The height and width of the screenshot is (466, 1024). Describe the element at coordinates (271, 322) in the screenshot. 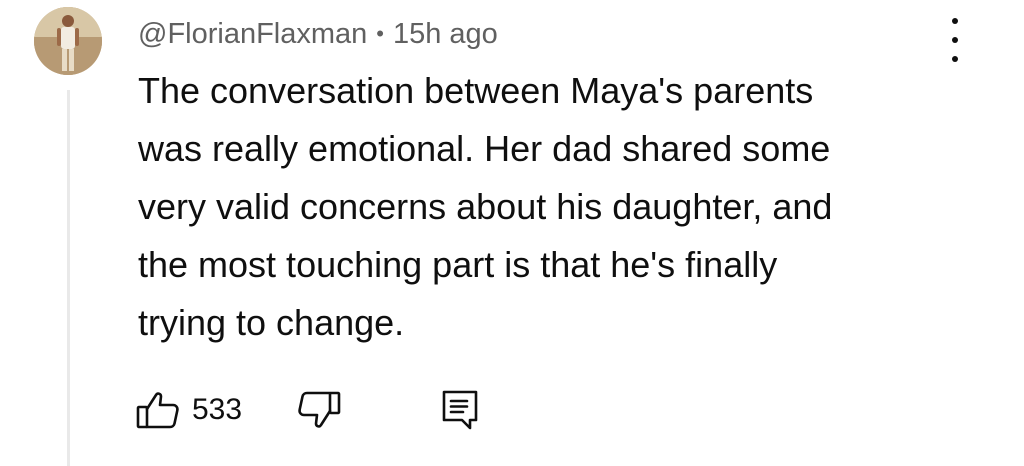

I see `comment-text-line: trying to change.` at that location.